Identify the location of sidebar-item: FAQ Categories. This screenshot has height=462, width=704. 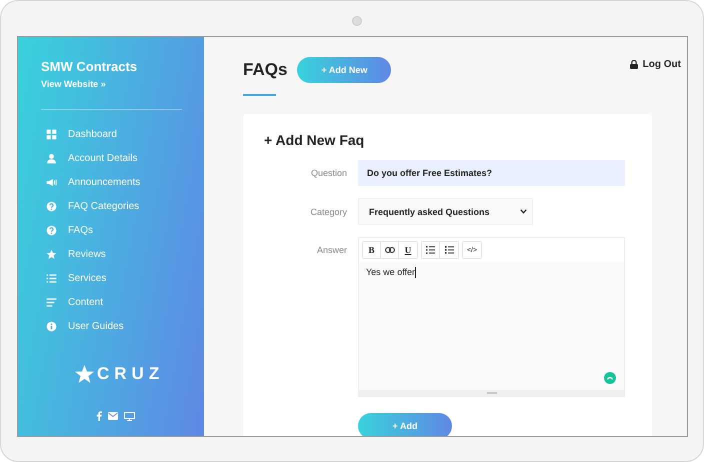
(90, 206).